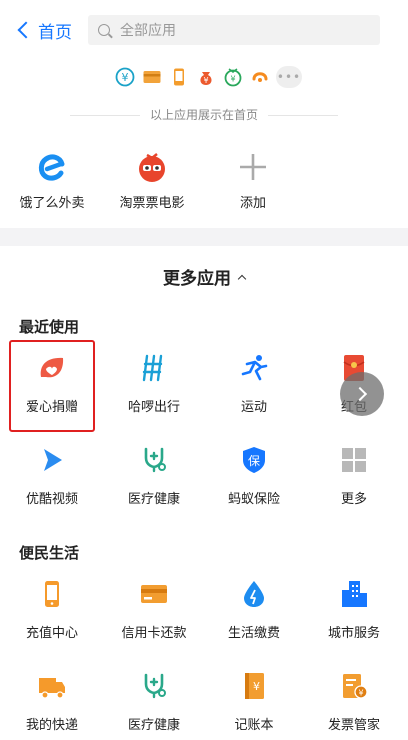 This screenshot has width=408, height=740. What do you see at coordinates (260, 77) in the screenshot?
I see `didi-icon` at bounding box center [260, 77].